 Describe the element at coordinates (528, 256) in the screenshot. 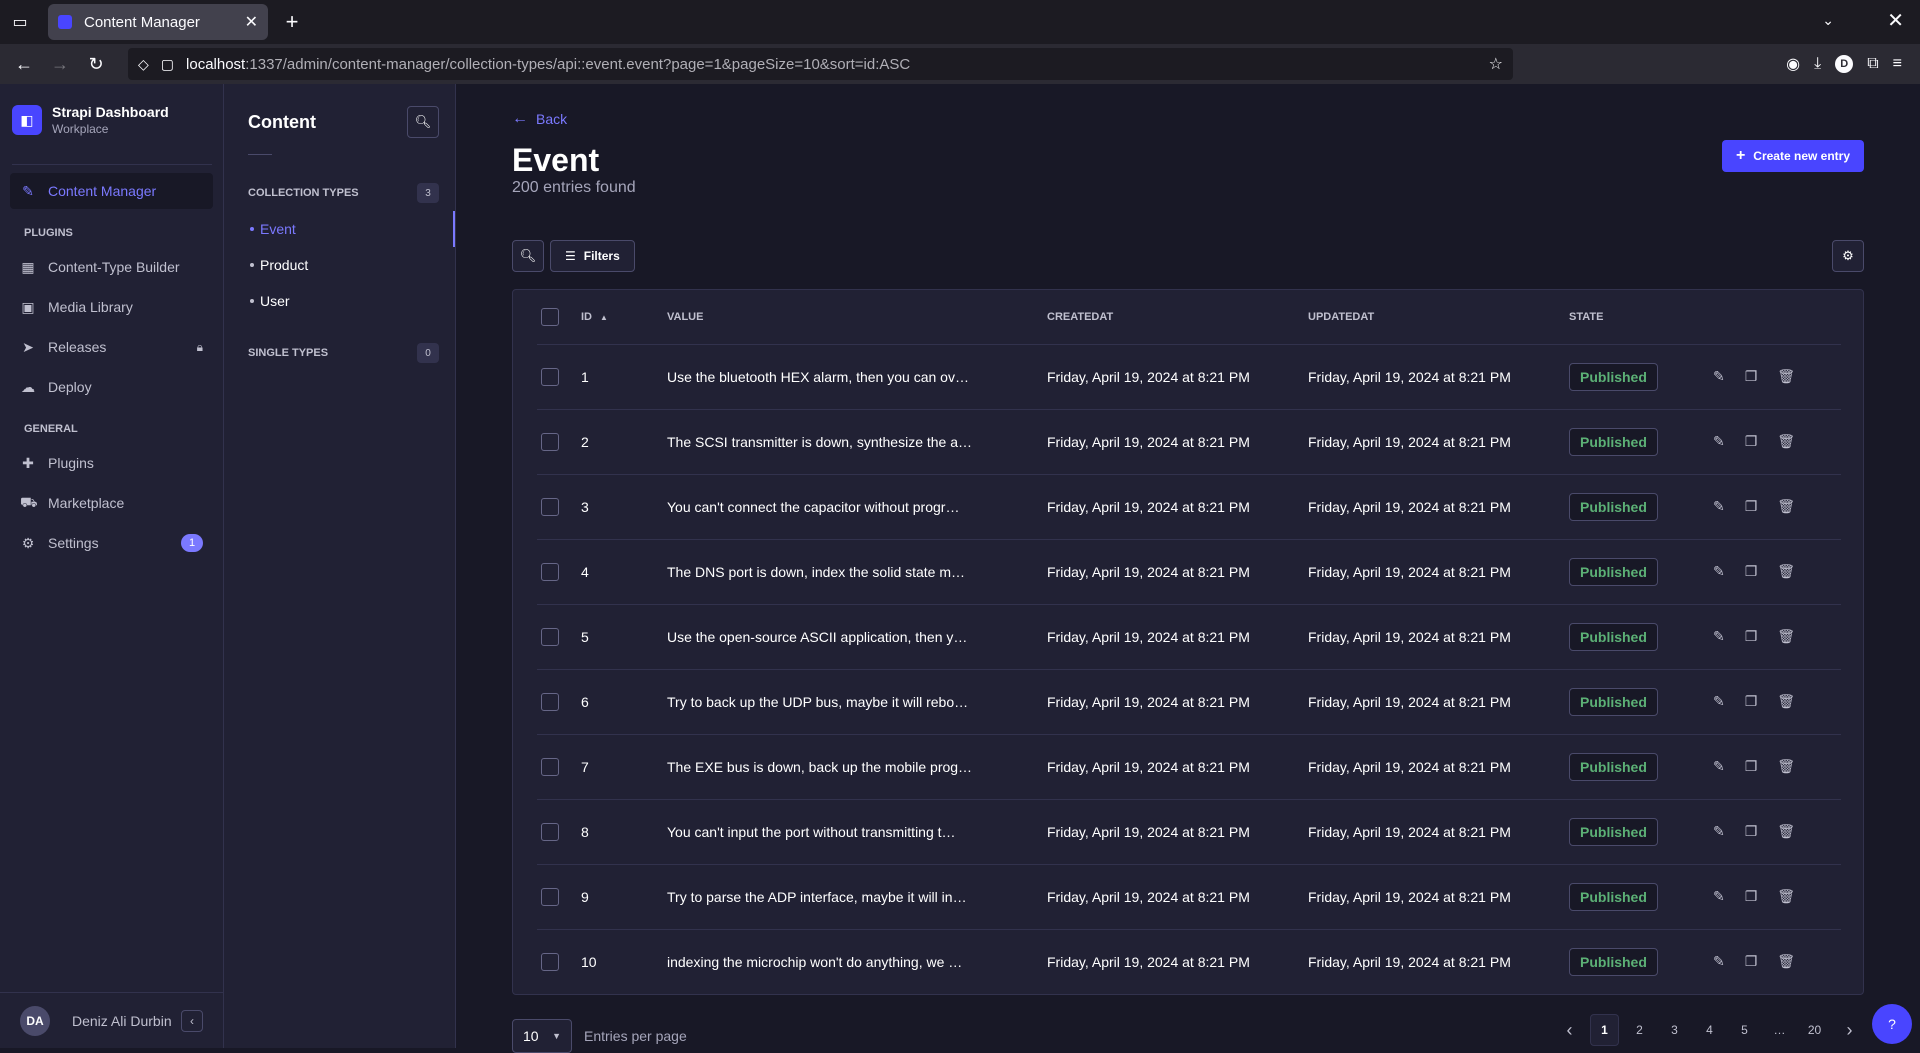

I see `table-search-button: 🔍︎` at that location.